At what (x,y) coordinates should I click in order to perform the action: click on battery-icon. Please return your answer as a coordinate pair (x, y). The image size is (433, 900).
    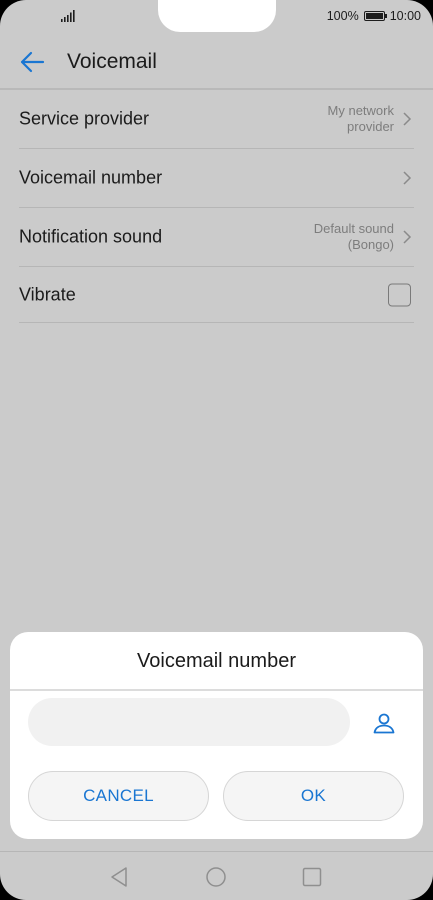
    Looking at the image, I should click on (375, 16).